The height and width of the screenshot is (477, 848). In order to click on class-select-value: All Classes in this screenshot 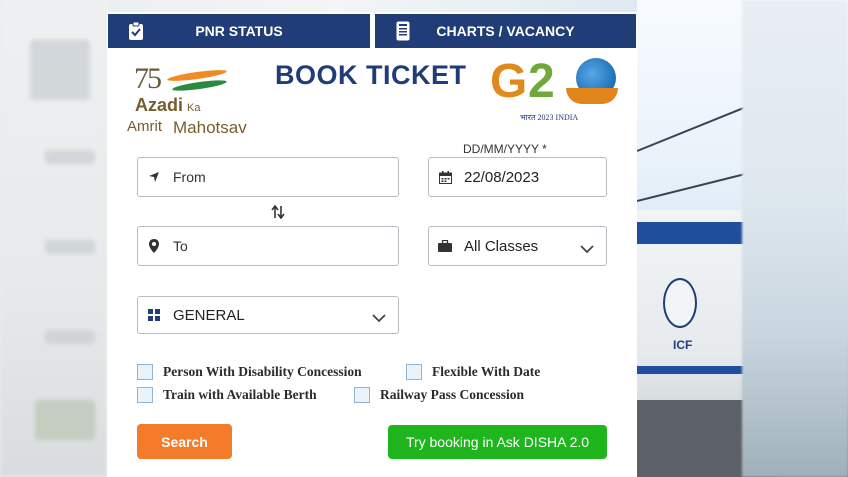, I will do `click(501, 246)`.